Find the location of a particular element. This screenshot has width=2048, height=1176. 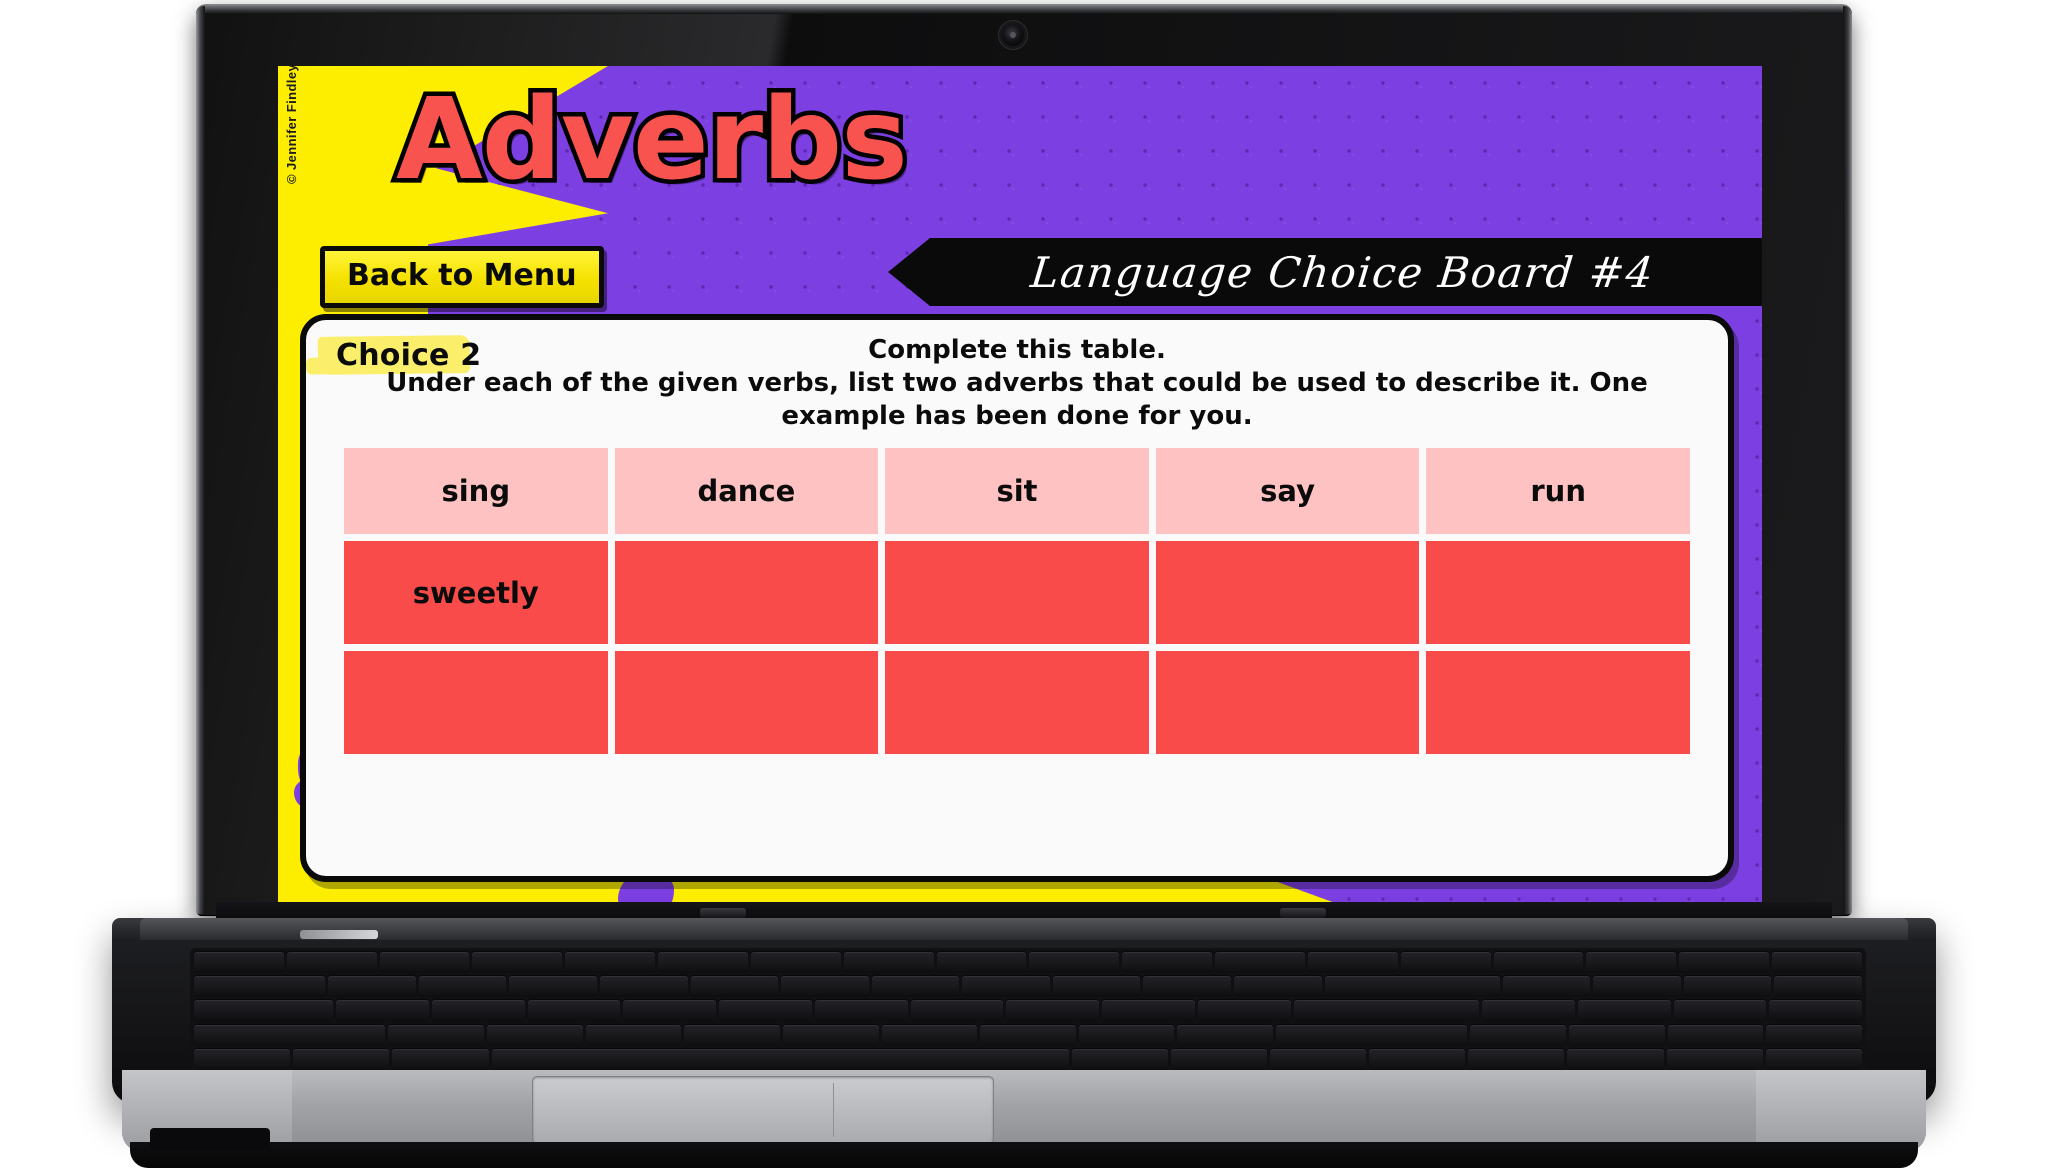

laptop-base-top-edge is located at coordinates (1024, 929).